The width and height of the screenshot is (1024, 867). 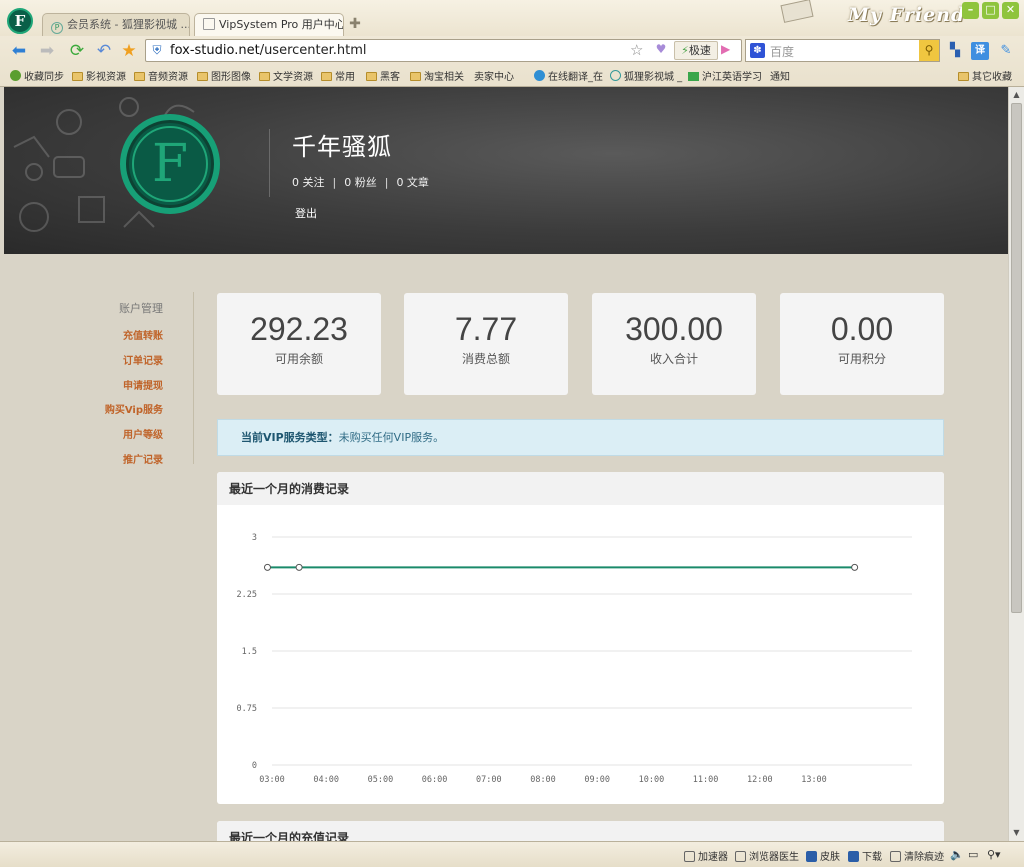 I want to click on stat-label: 消费总额, so click(x=485, y=359).